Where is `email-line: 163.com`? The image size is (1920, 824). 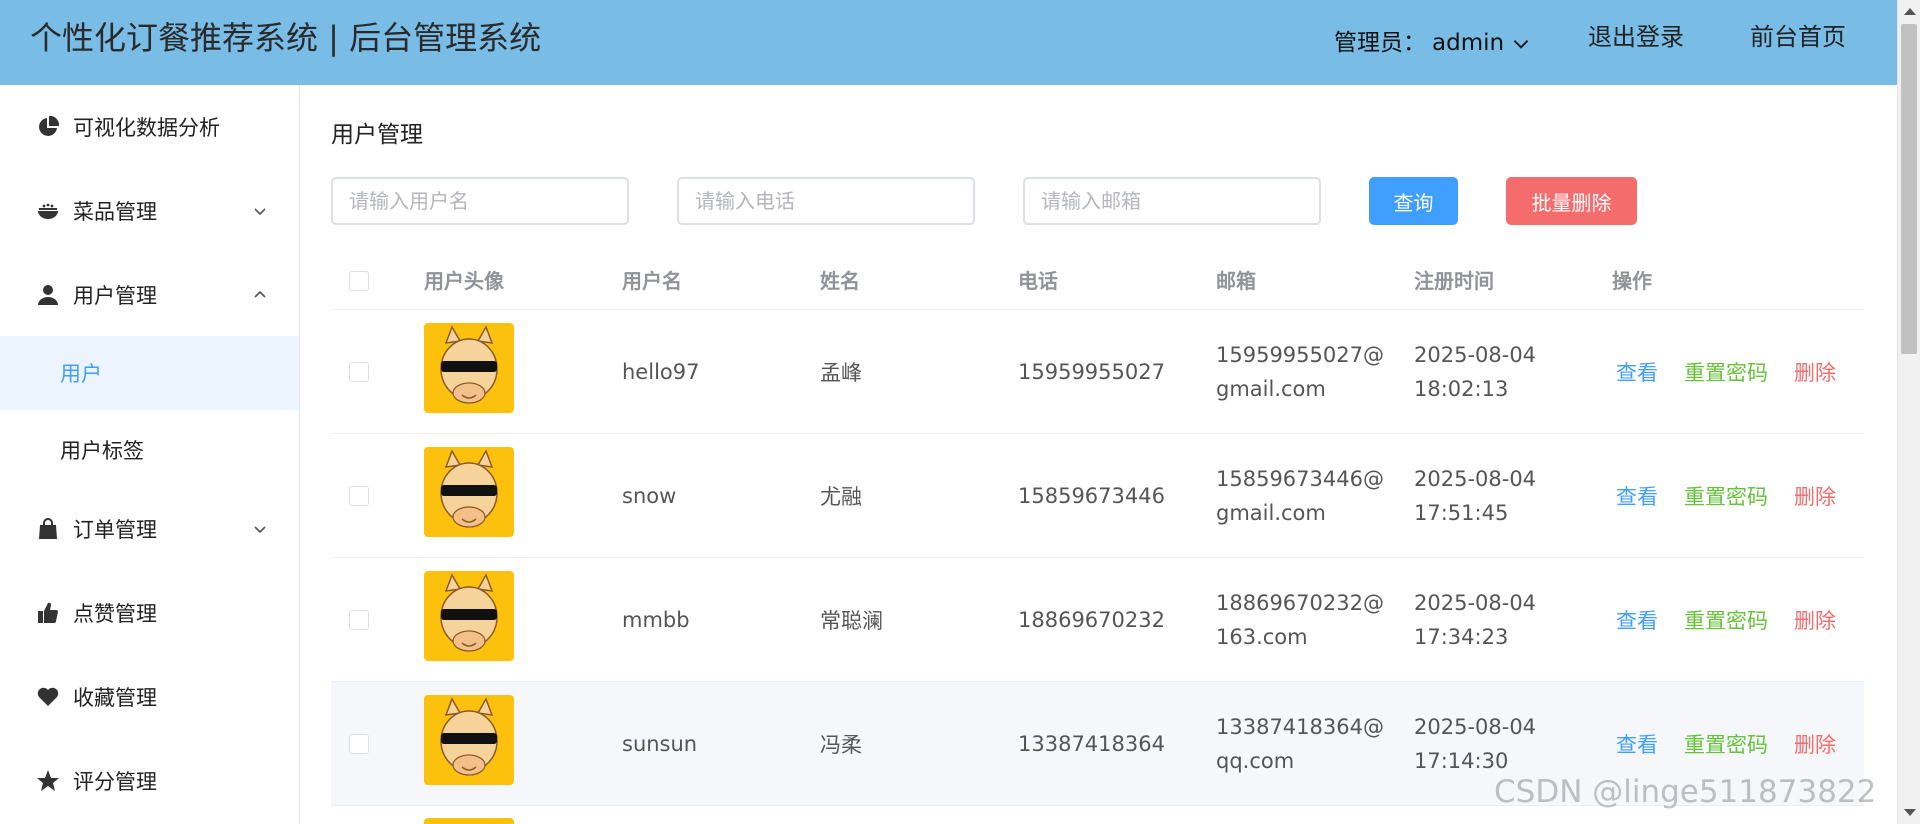 email-line: 163.com is located at coordinates (1262, 637).